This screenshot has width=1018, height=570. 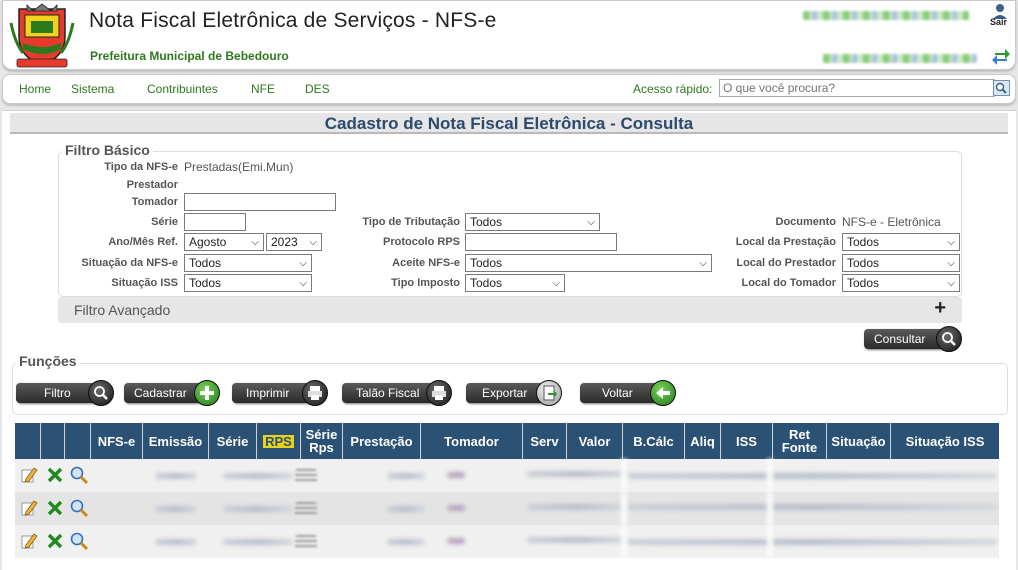 I want to click on menu-nfe: NFE, so click(x=263, y=89).